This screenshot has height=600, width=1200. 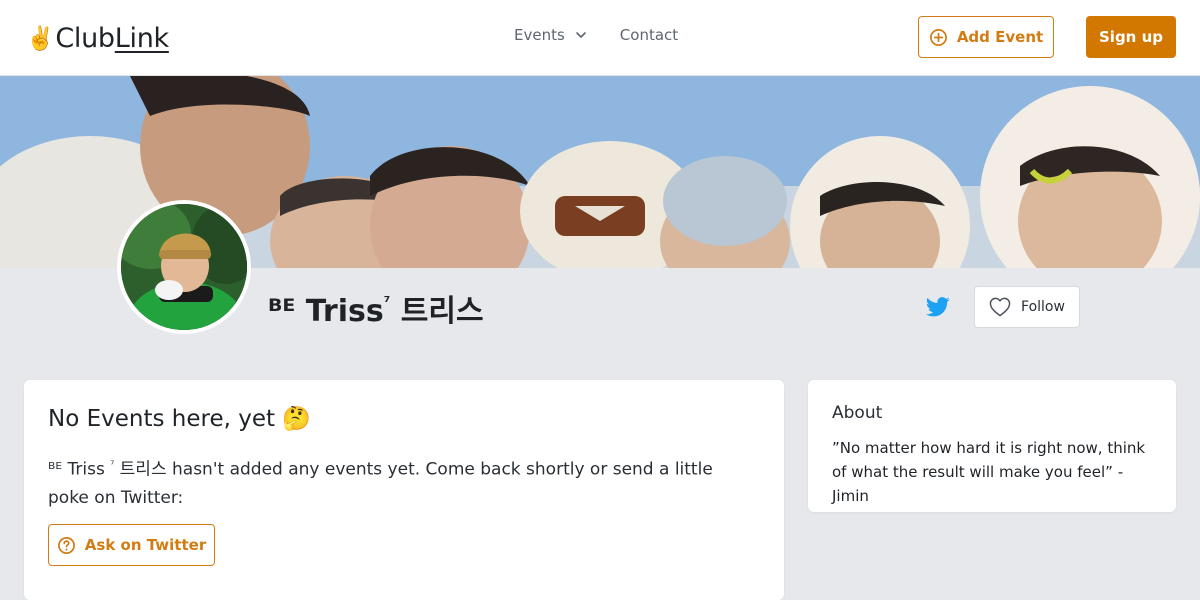 What do you see at coordinates (179, 419) in the screenshot?
I see `events-empty-title: No Events here, yet 🤔` at bounding box center [179, 419].